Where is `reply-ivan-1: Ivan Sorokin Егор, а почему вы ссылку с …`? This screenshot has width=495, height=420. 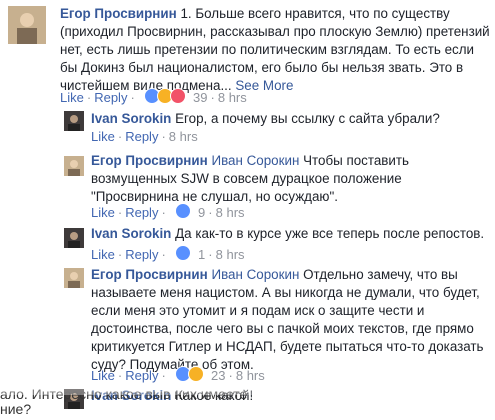 reply-ivan-1: Ivan Sorokin Егор, а почему вы ссылку с … is located at coordinates (247, 128).